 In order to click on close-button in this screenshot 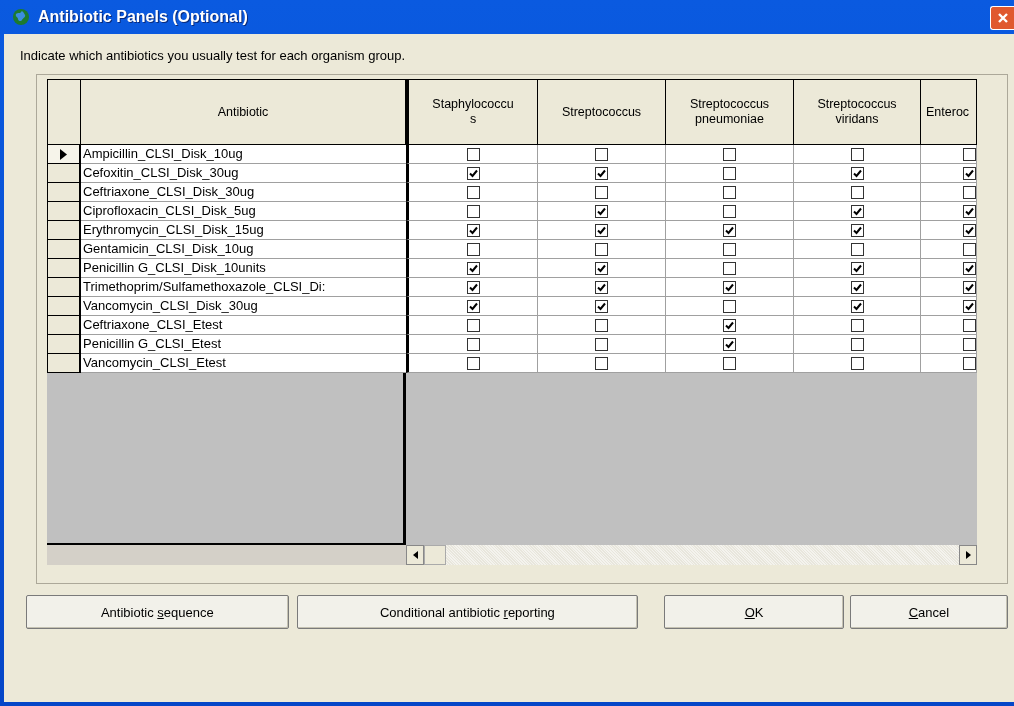, I will do `click(1002, 18)`.